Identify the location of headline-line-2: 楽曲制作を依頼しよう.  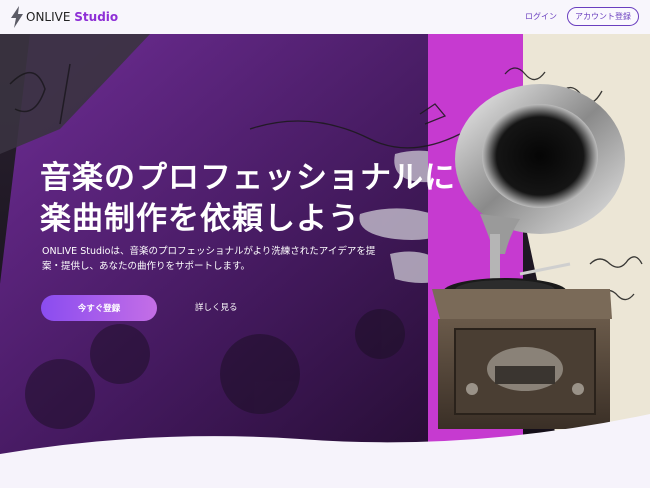
(200, 219).